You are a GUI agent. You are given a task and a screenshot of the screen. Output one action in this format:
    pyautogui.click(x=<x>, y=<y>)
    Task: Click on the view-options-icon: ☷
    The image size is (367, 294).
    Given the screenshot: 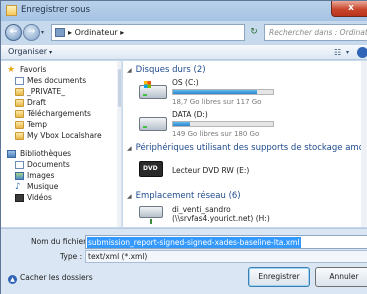 What is the action you would take?
    pyautogui.click(x=337, y=52)
    